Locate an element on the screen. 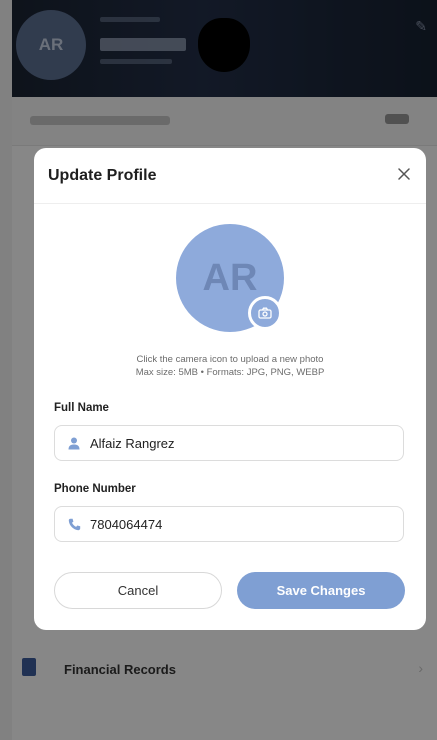 This screenshot has height=740, width=437. camera-upload-button is located at coordinates (265, 313).